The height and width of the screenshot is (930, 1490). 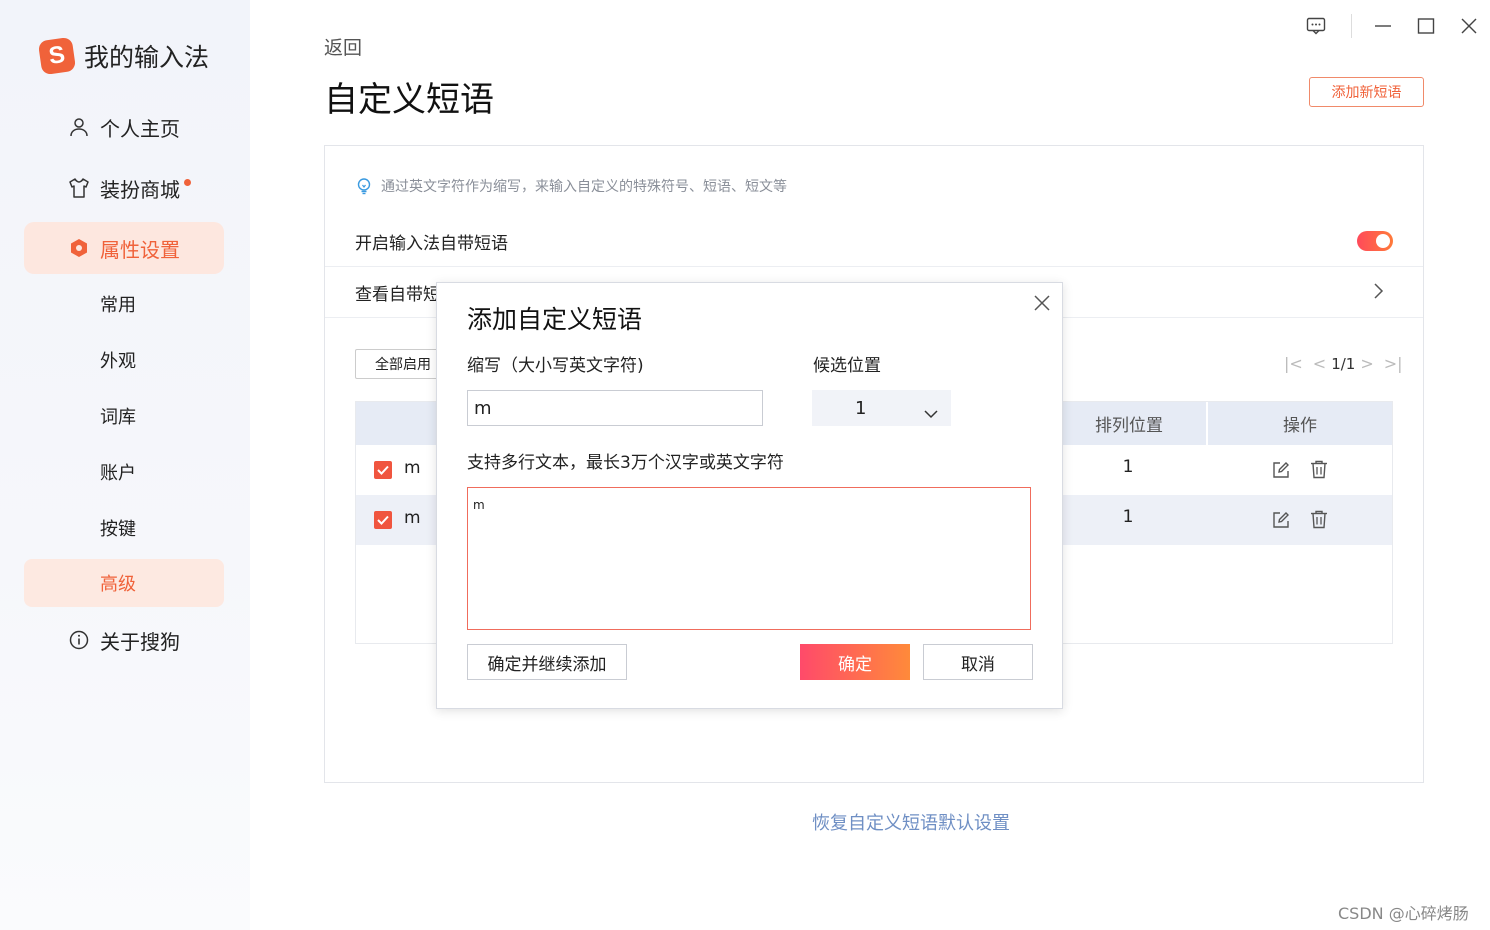 What do you see at coordinates (1129, 426) in the screenshot?
I see `column-position: 排列位置` at bounding box center [1129, 426].